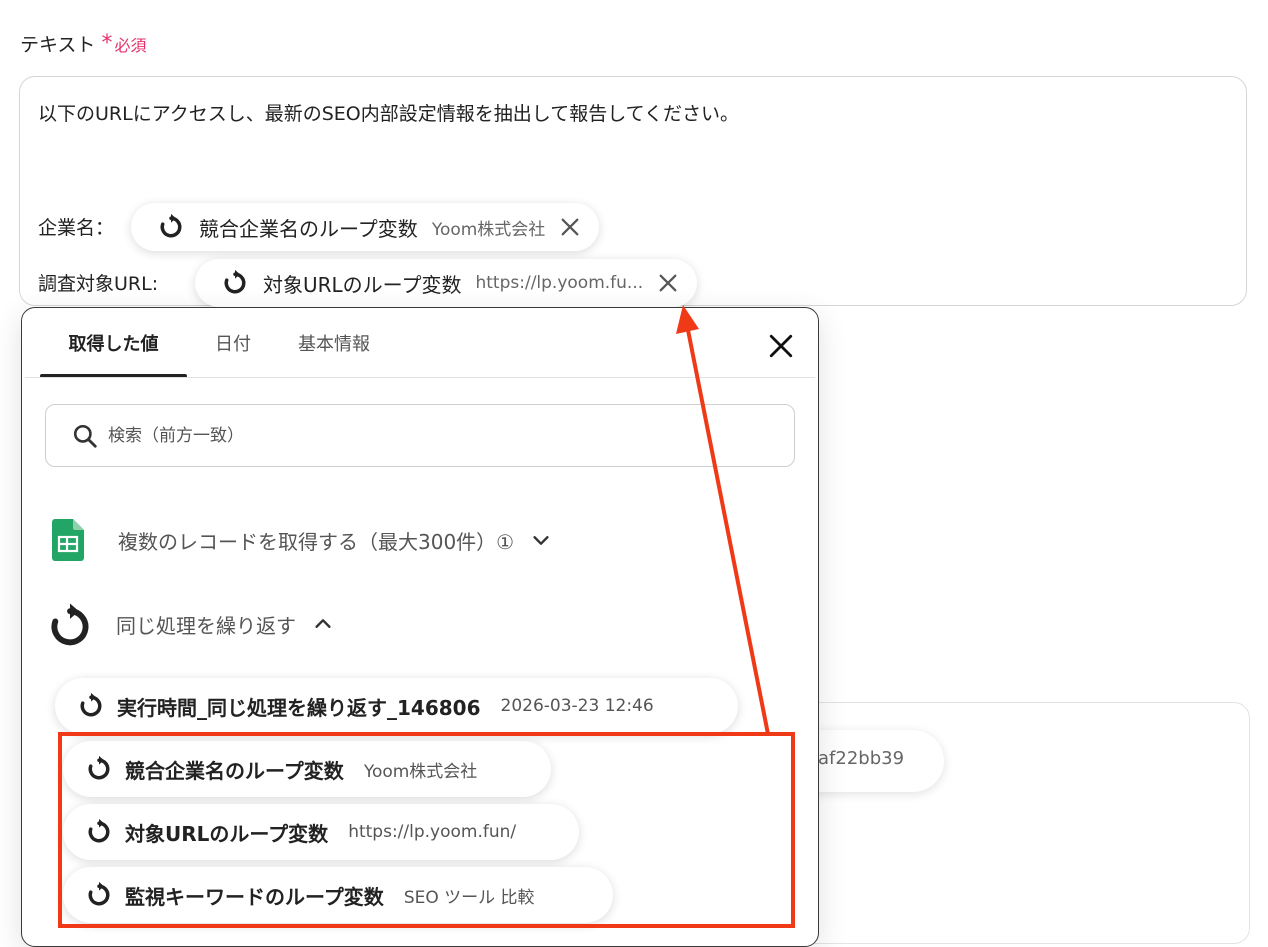 The height and width of the screenshot is (947, 1268). I want to click on url-label: 調査対象URL:, so click(98, 284).